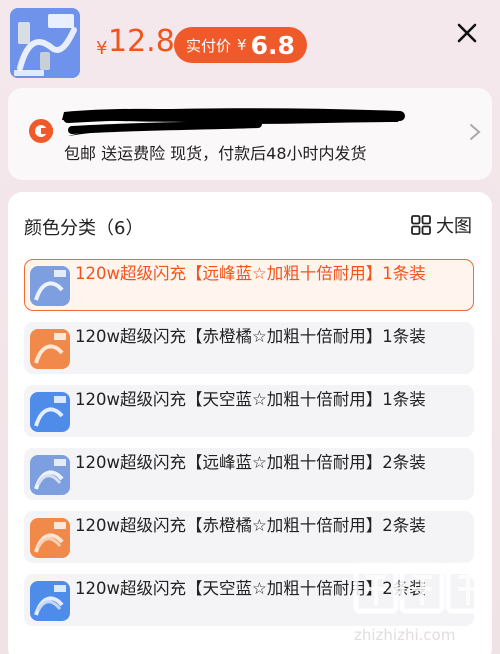 Image resolution: width=500 pixels, height=654 pixels. I want to click on price-value: 12.8, so click(141, 41).